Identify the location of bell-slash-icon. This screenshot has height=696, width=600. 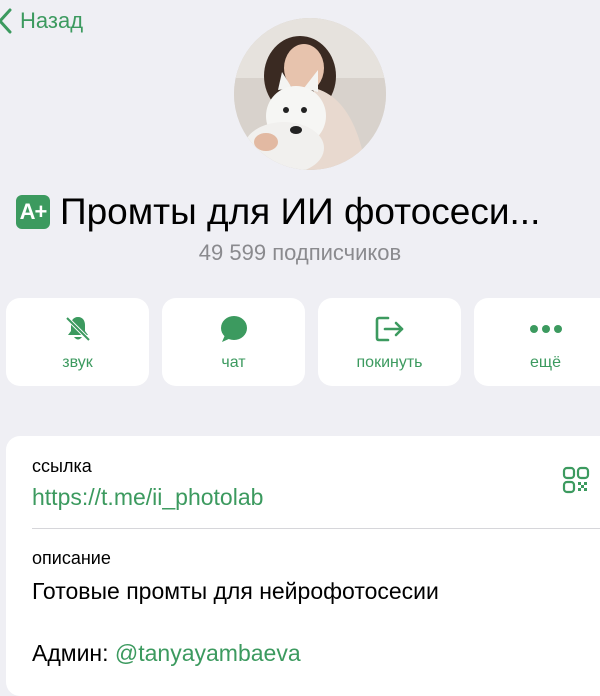
(77, 329).